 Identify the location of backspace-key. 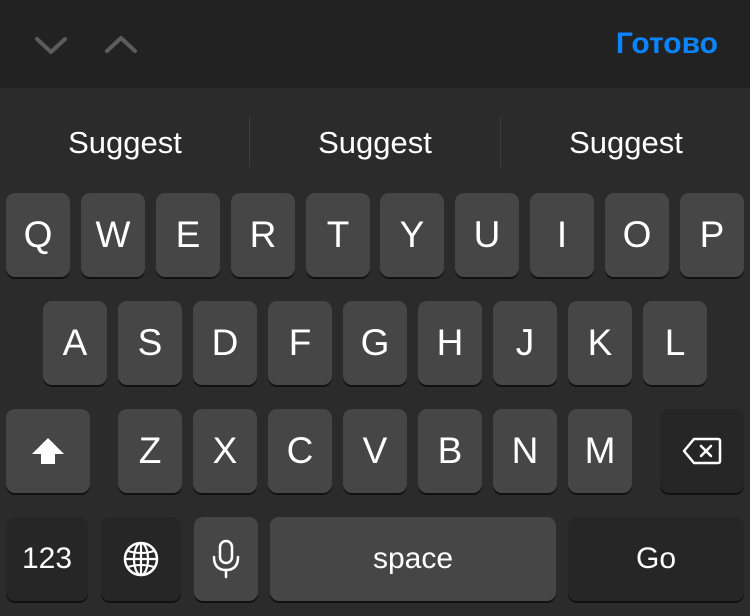
(702, 451).